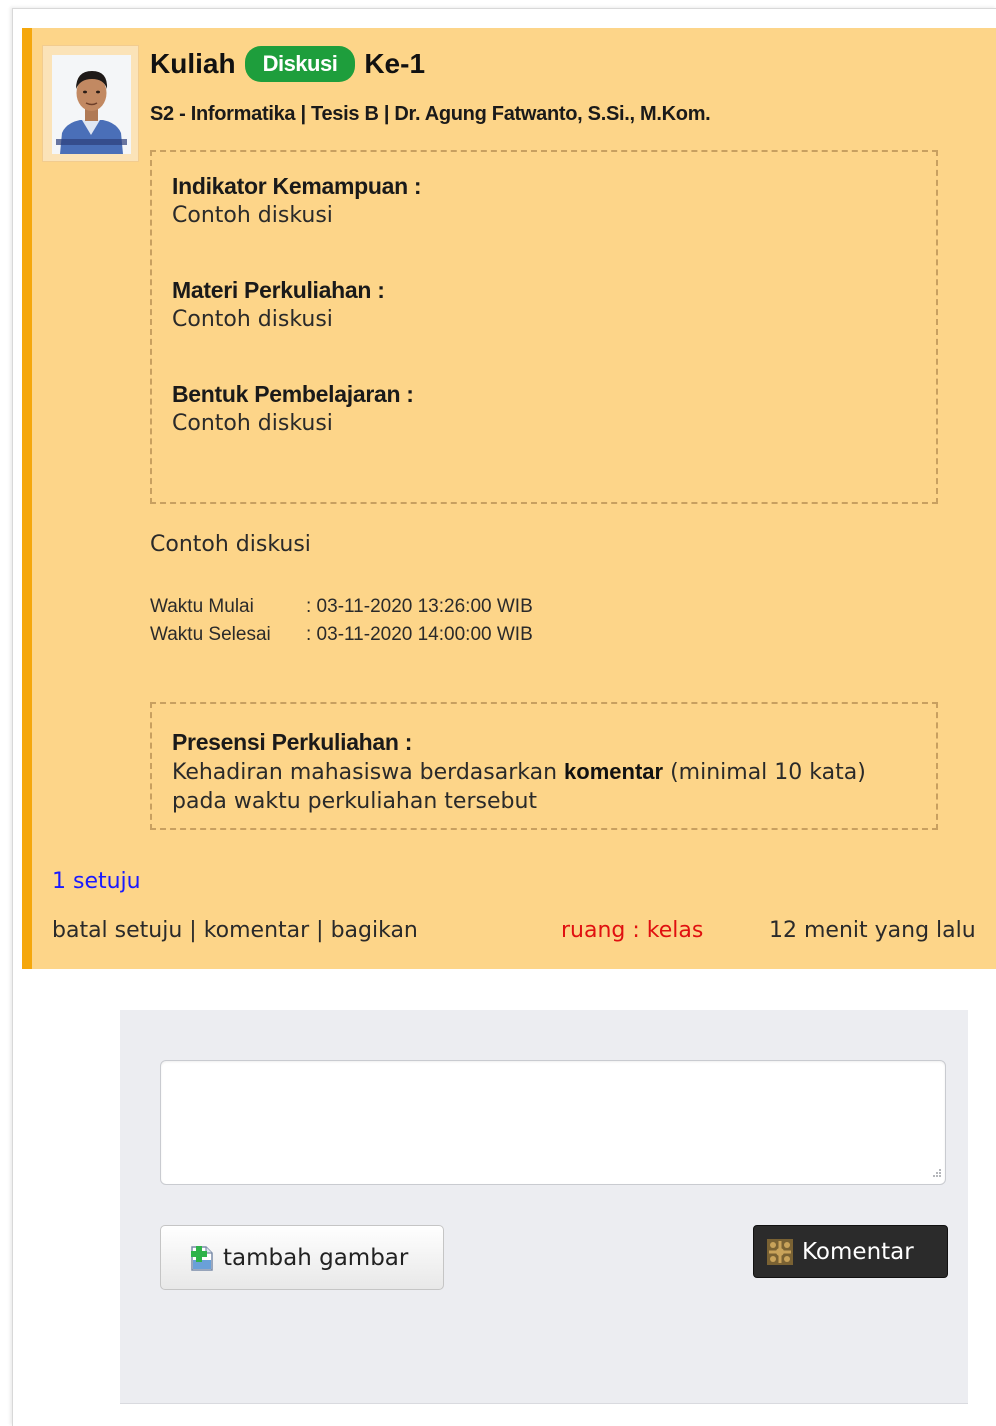  I want to click on share-link: bagikan, so click(374, 930).